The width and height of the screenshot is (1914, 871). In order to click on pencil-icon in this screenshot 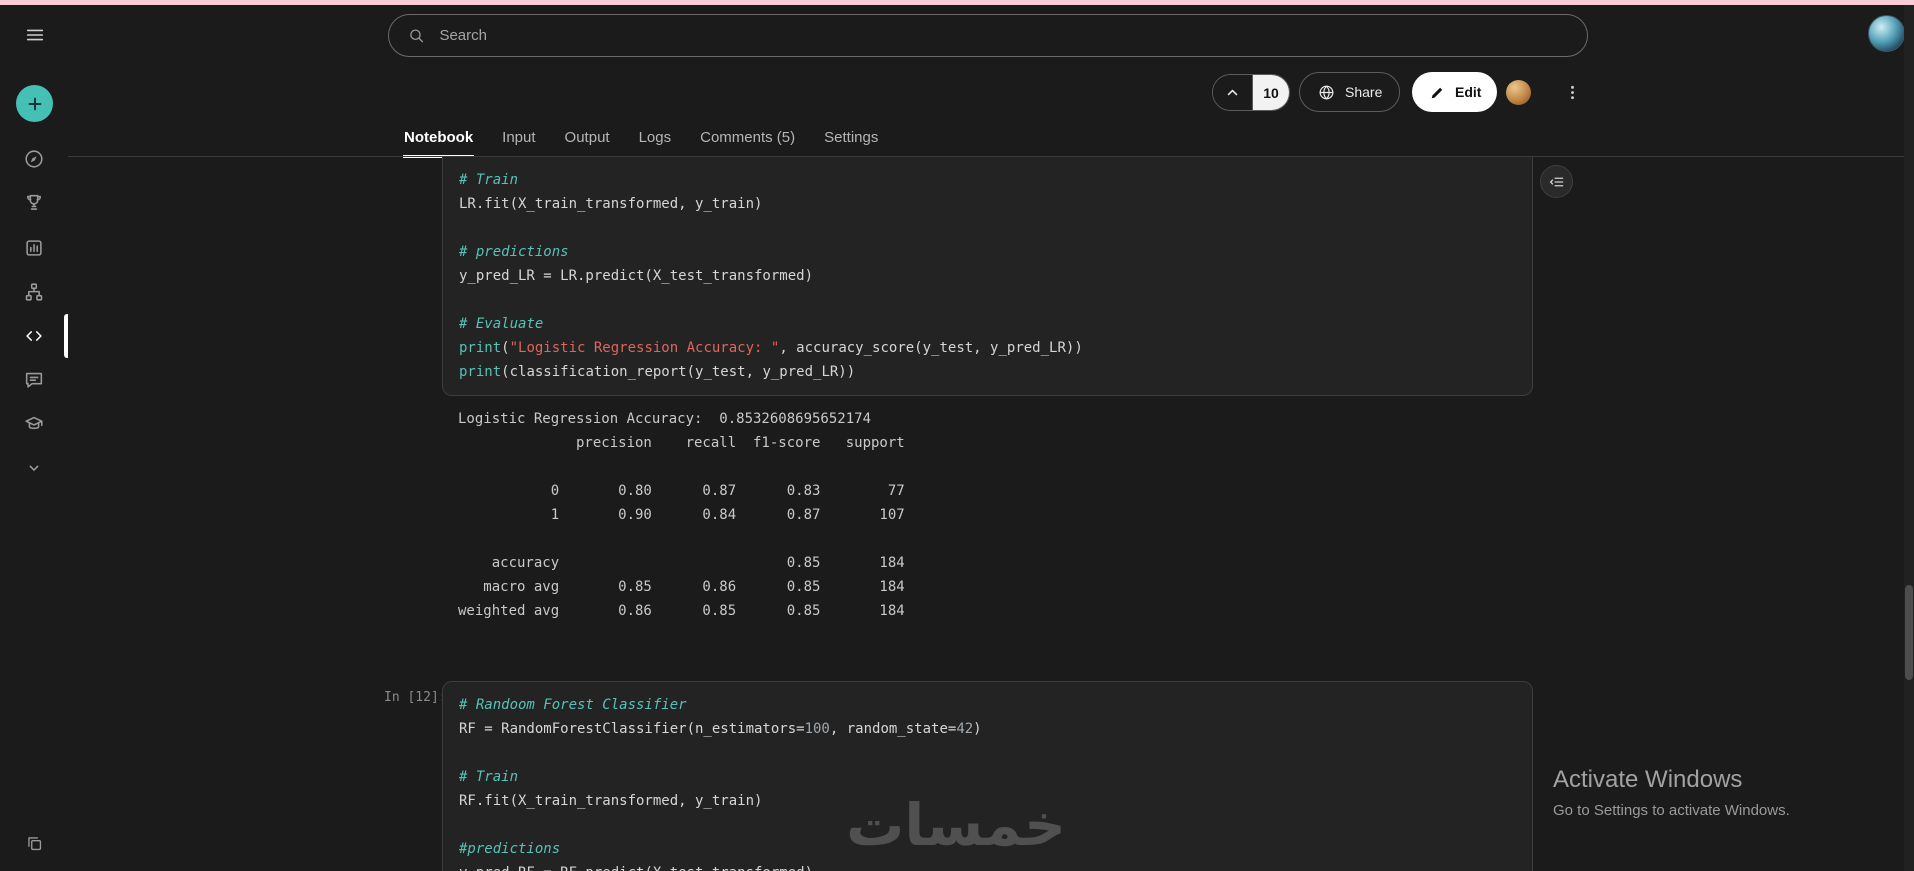, I will do `click(1437, 92)`.